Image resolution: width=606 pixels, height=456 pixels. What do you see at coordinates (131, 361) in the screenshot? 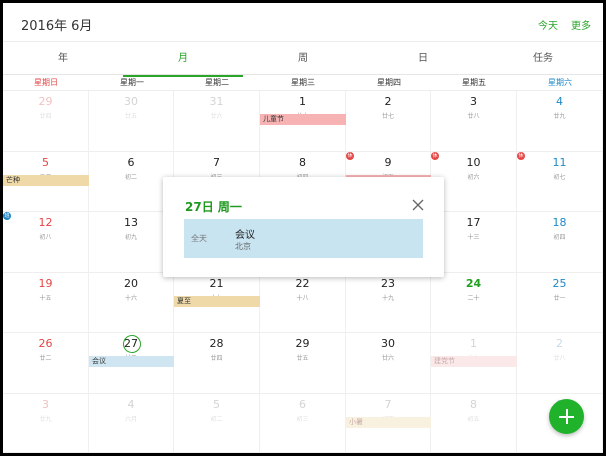
I see `event-chip: 会议` at bounding box center [131, 361].